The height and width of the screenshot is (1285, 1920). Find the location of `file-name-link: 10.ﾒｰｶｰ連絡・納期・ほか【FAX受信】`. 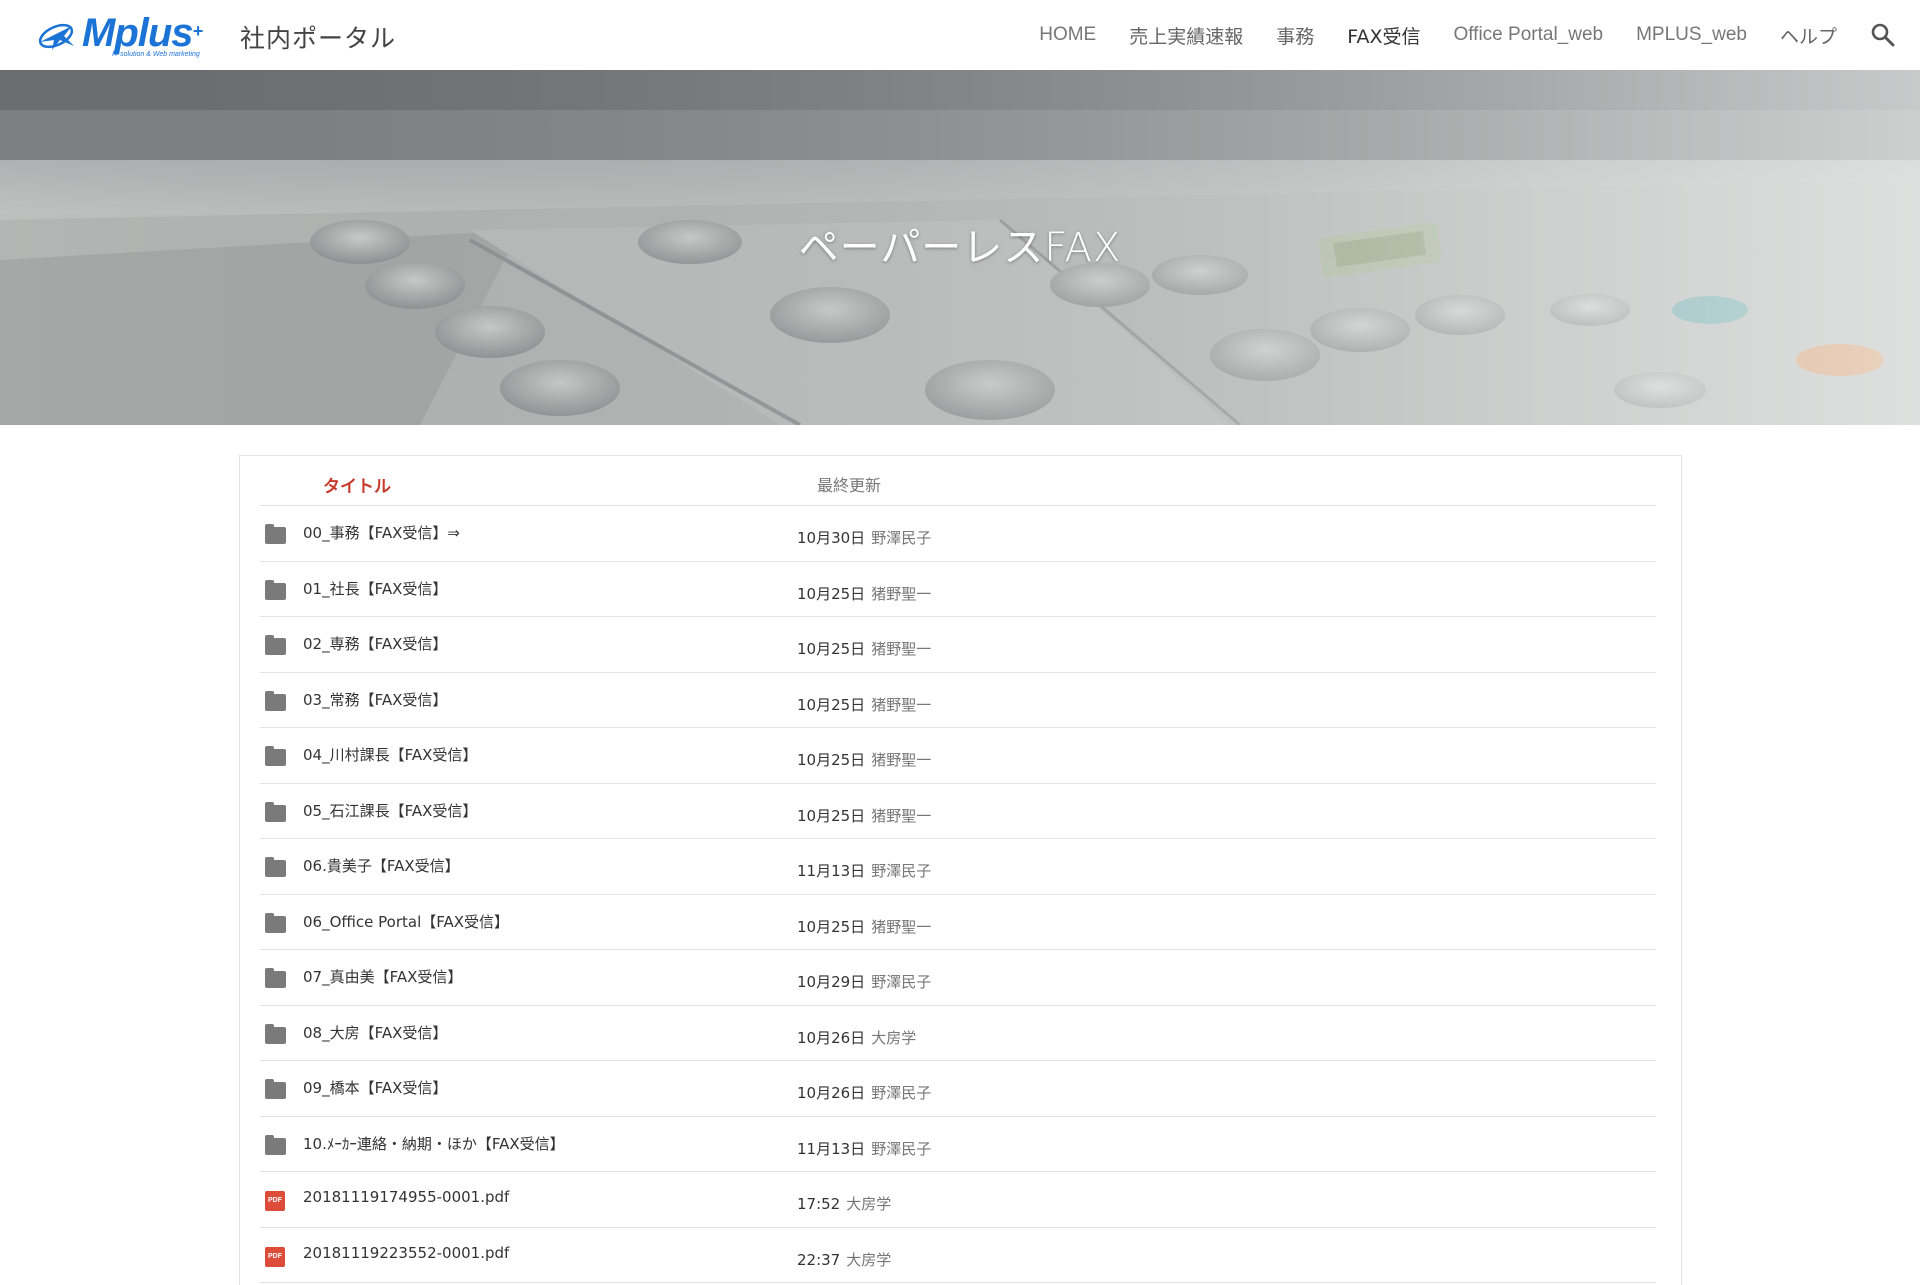

file-name-link: 10.ﾒｰｶｰ連絡・納期・ほか【FAX受信】 is located at coordinates (434, 1143).